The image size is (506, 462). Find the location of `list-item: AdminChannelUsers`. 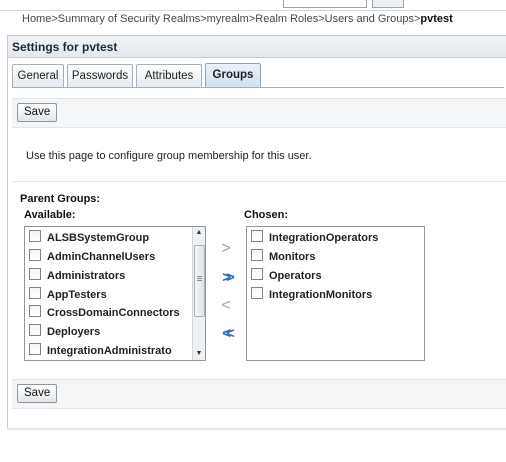

list-item: AdminChannelUsers is located at coordinates (92, 257).